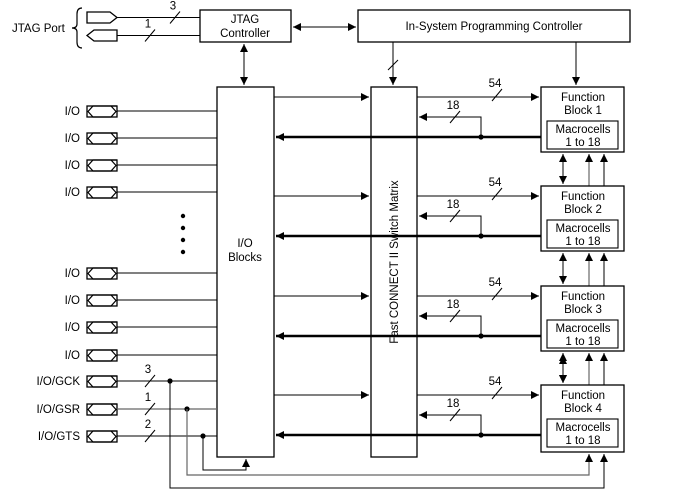  Describe the element at coordinates (245, 272) in the screenshot. I see `io-blocks-box` at that location.